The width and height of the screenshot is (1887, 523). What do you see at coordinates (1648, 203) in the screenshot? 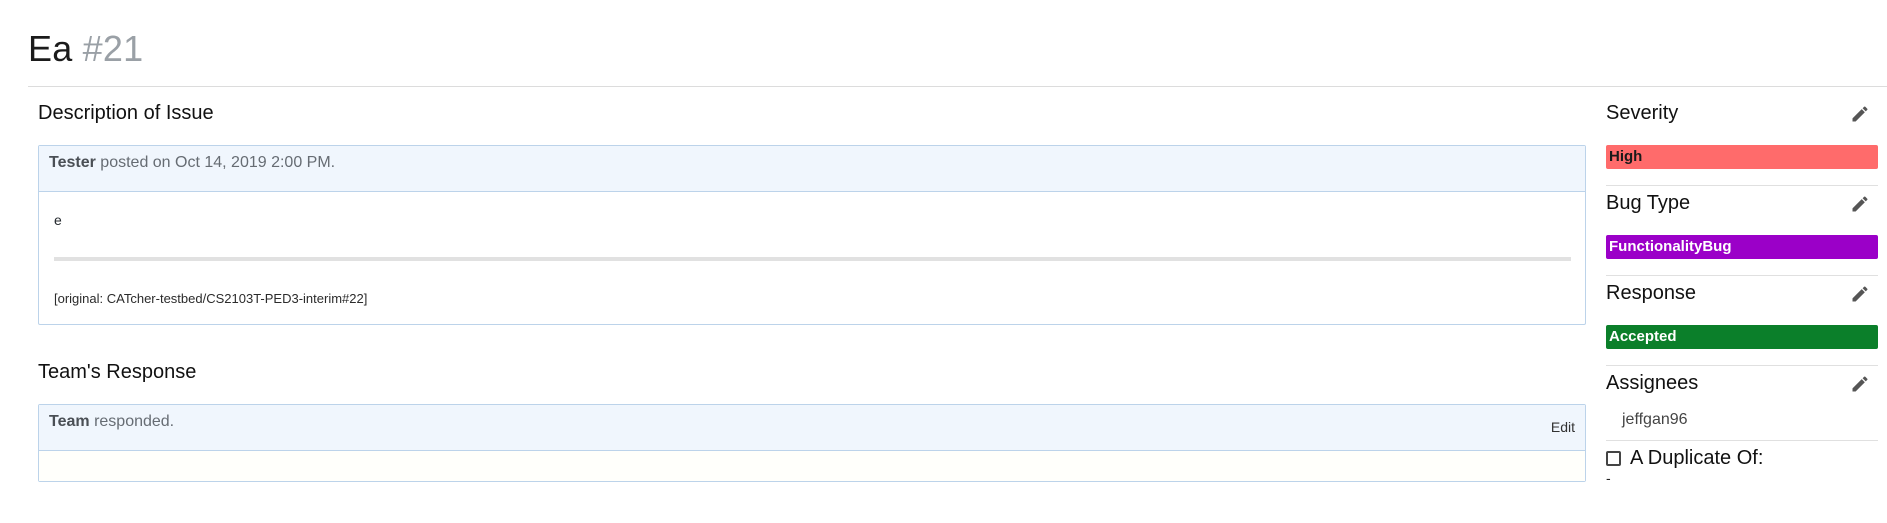
I see `bug-type-title: Bug Type` at bounding box center [1648, 203].